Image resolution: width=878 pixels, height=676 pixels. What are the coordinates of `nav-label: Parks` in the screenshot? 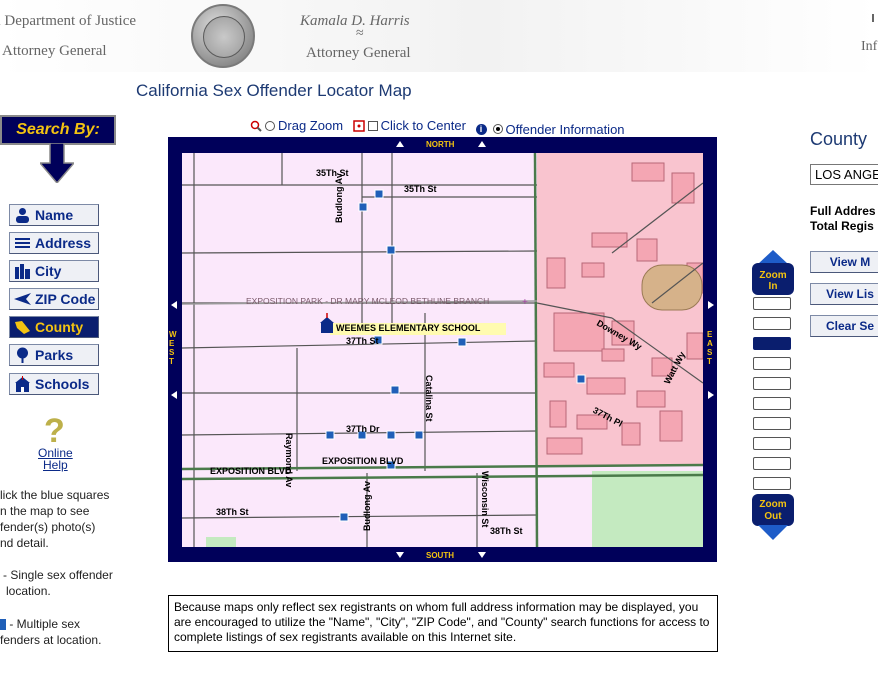 It's located at (54, 355).